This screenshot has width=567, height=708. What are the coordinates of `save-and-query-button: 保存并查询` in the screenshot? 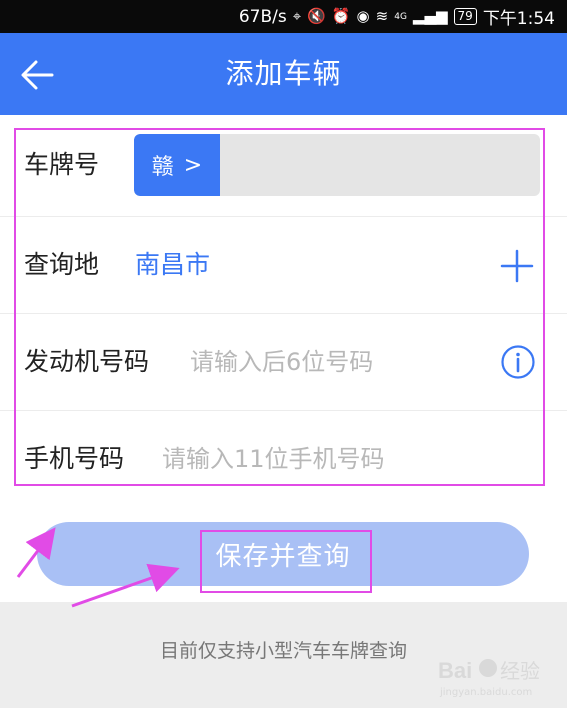 It's located at (283, 554).